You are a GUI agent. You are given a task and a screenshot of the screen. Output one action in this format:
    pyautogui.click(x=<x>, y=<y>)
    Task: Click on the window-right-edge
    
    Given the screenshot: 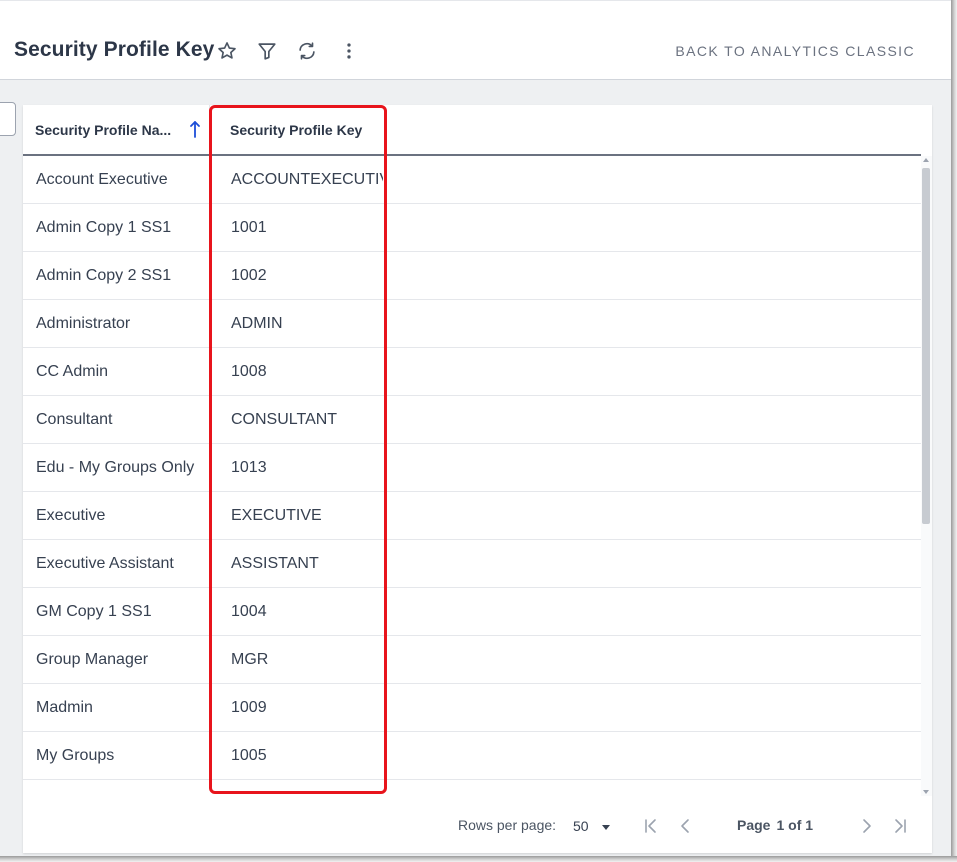 What is the action you would take?
    pyautogui.click(x=954, y=431)
    